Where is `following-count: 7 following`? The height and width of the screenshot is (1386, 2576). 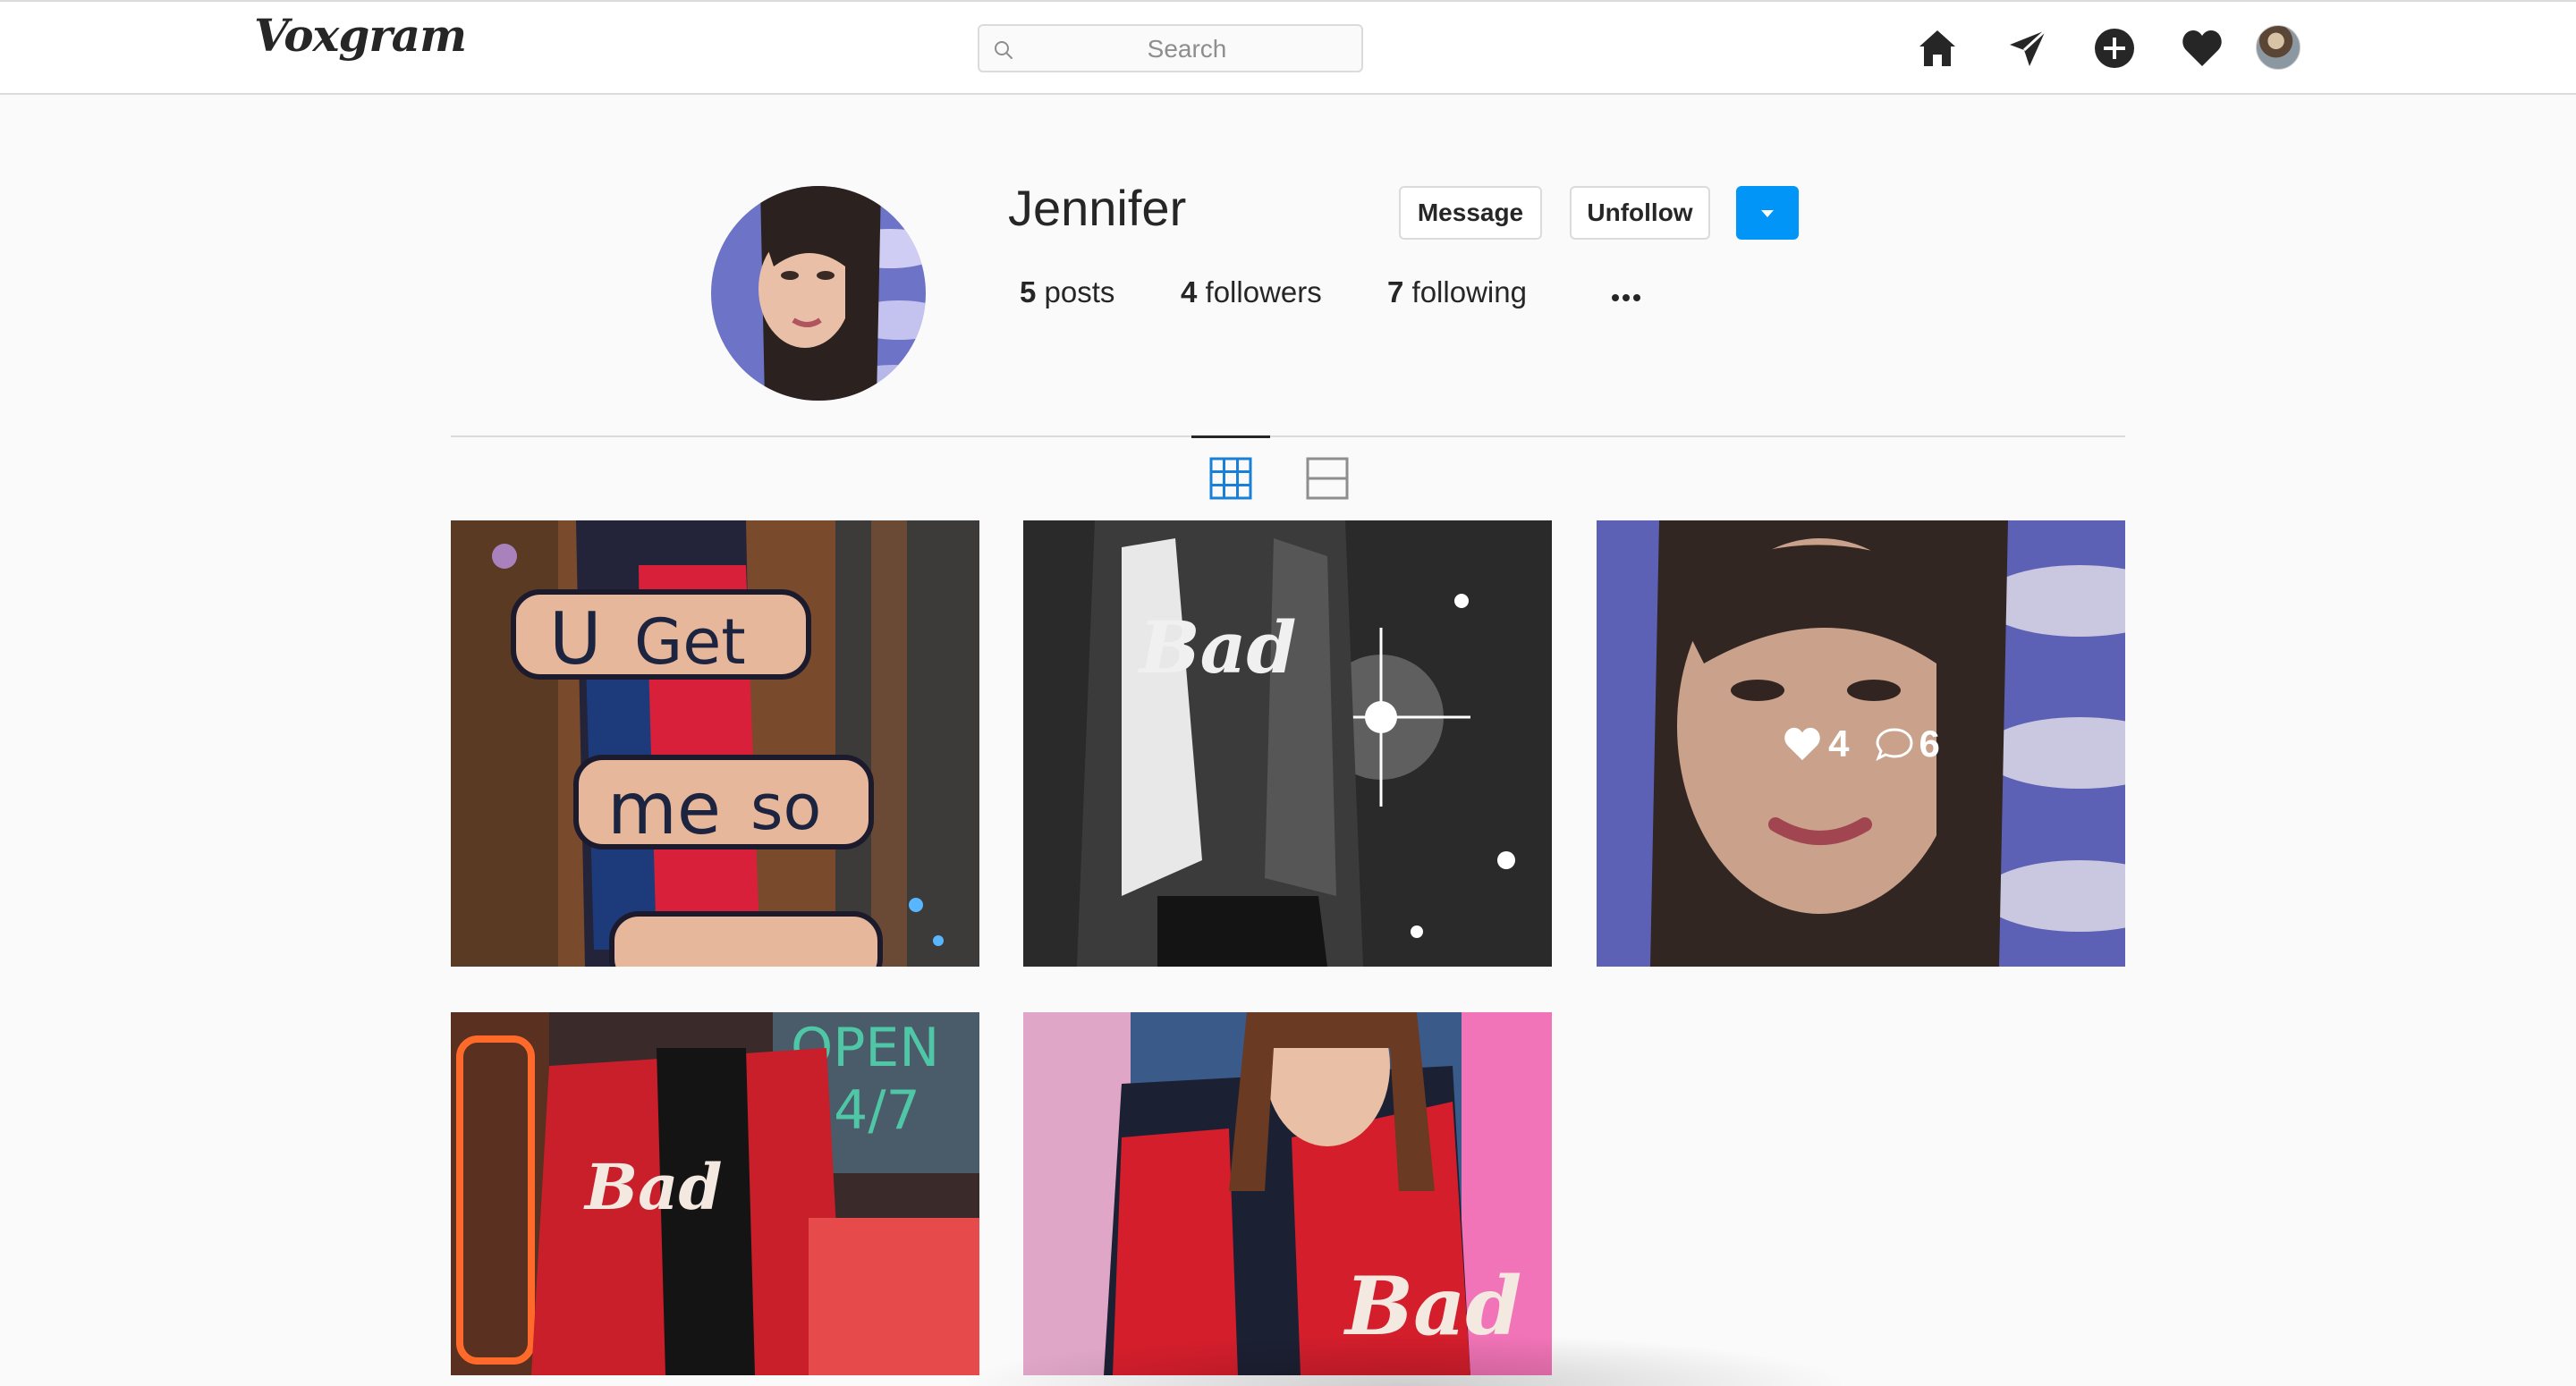 following-count: 7 following is located at coordinates (1457, 292).